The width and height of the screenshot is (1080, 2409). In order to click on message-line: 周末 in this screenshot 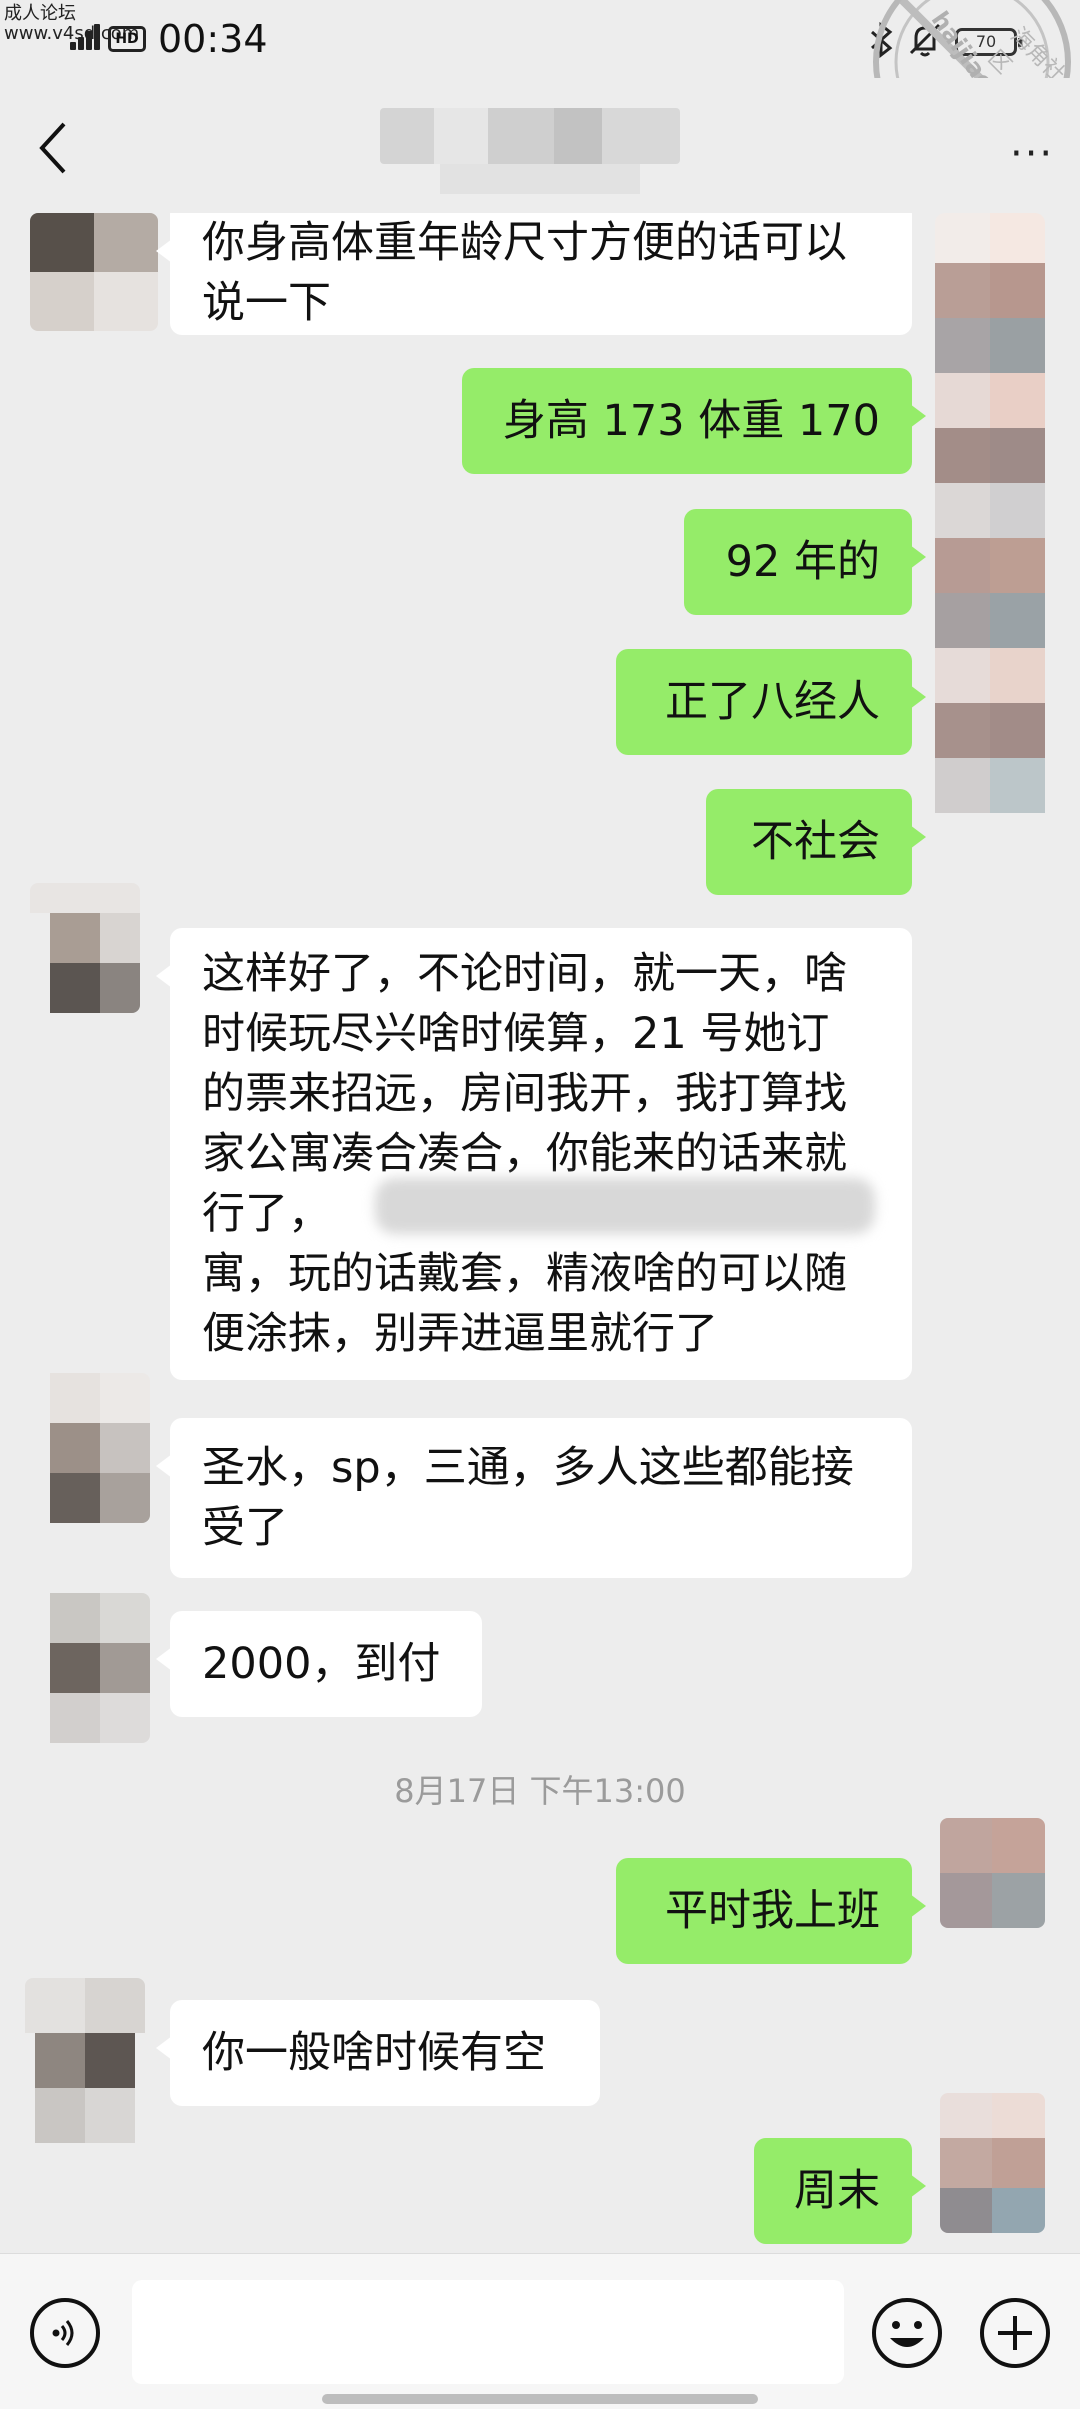, I will do `click(837, 2191)`.